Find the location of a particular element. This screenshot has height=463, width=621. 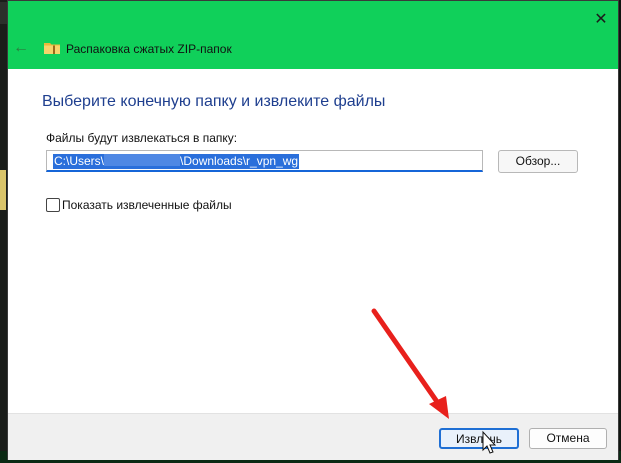

destination-path-input: C:\Users\ \Downloads\r_vpn_wg is located at coordinates (264, 161).